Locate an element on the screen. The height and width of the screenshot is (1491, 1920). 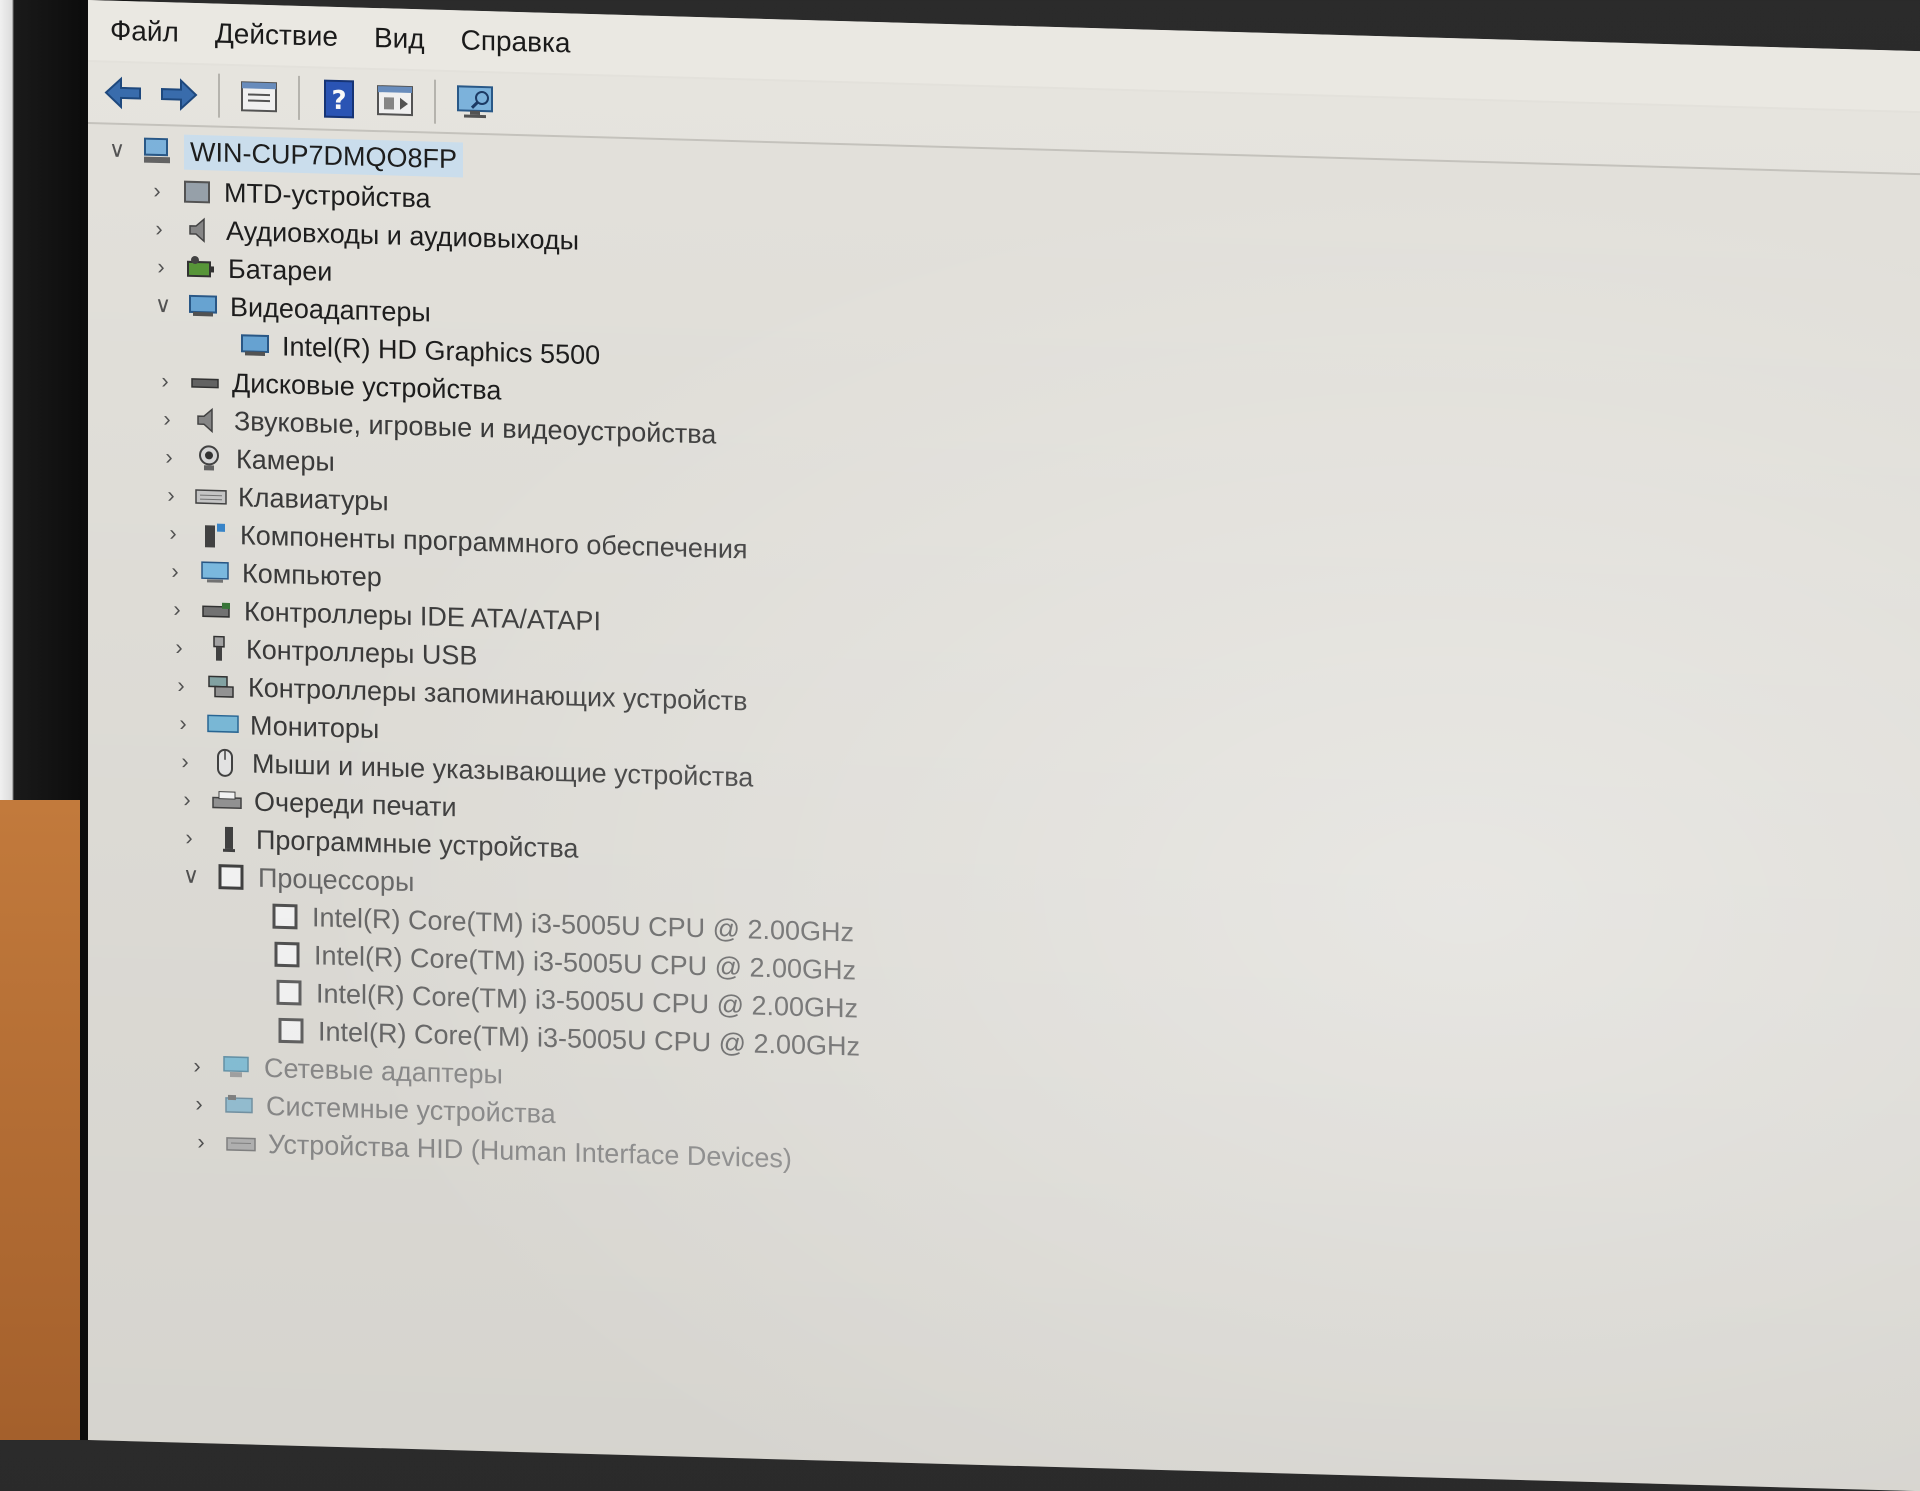
storage-controller-icon is located at coordinates (221, 686).